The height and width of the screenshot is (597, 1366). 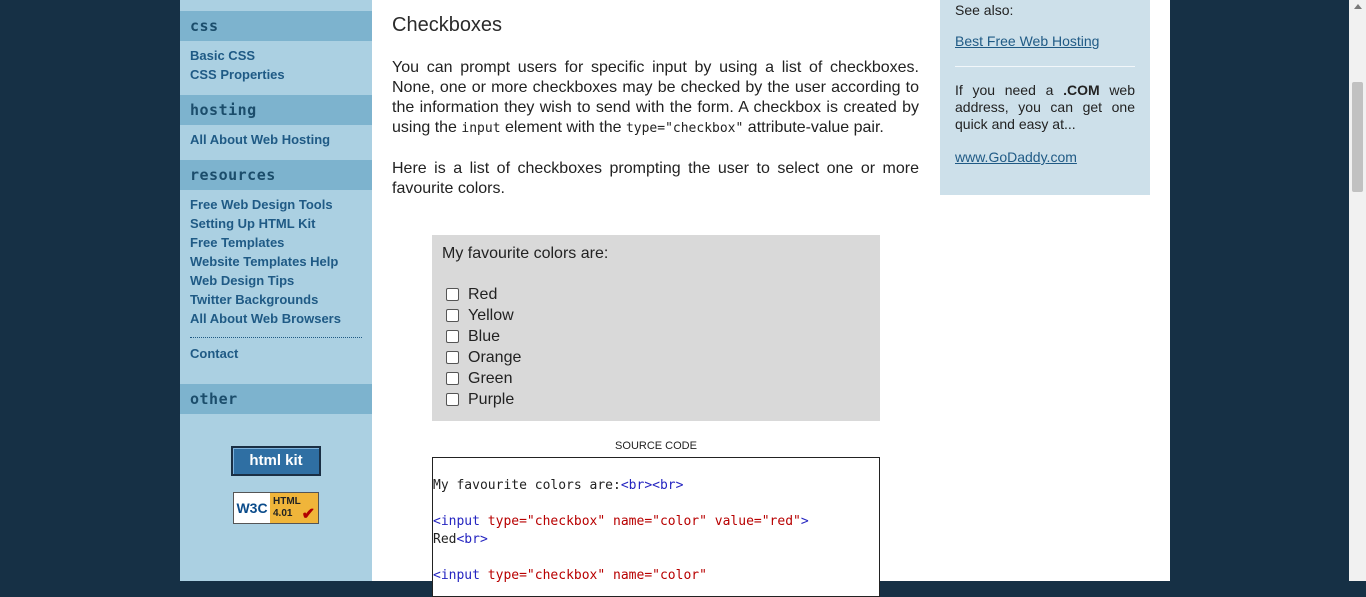 I want to click on source-tag: <input, so click(x=460, y=521).